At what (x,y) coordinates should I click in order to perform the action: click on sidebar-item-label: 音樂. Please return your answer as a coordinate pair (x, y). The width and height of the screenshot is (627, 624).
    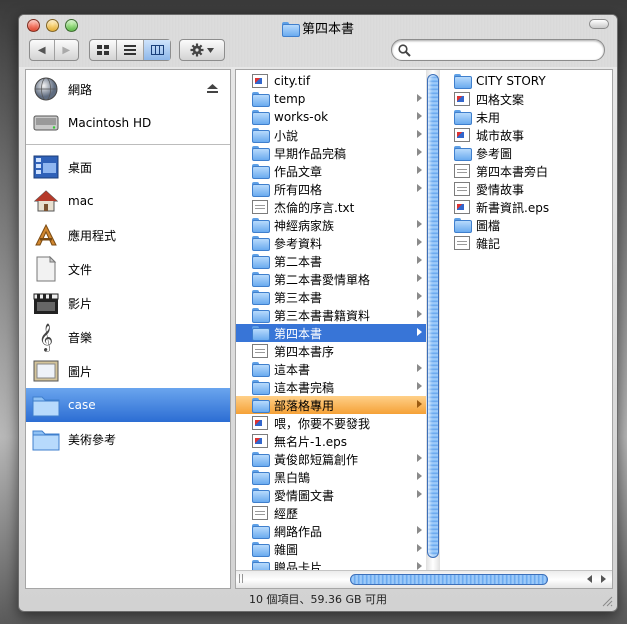
    Looking at the image, I should click on (80, 337).